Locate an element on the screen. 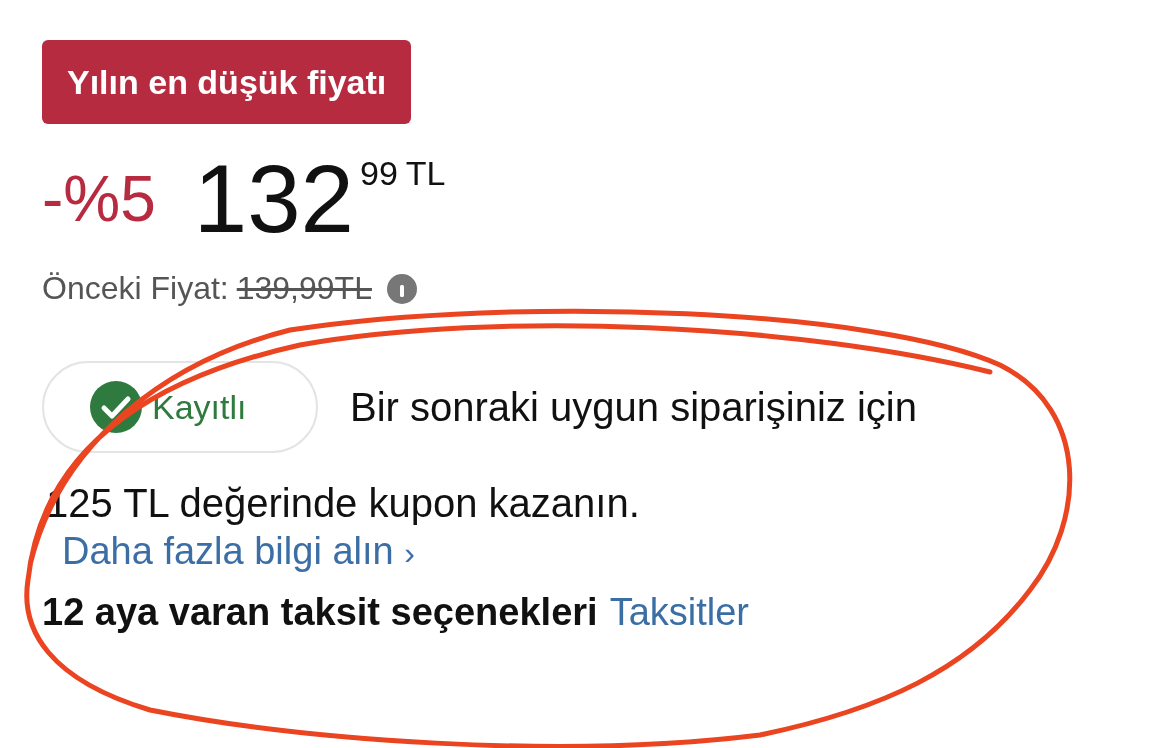  price-whole: 132 is located at coordinates (273, 199).